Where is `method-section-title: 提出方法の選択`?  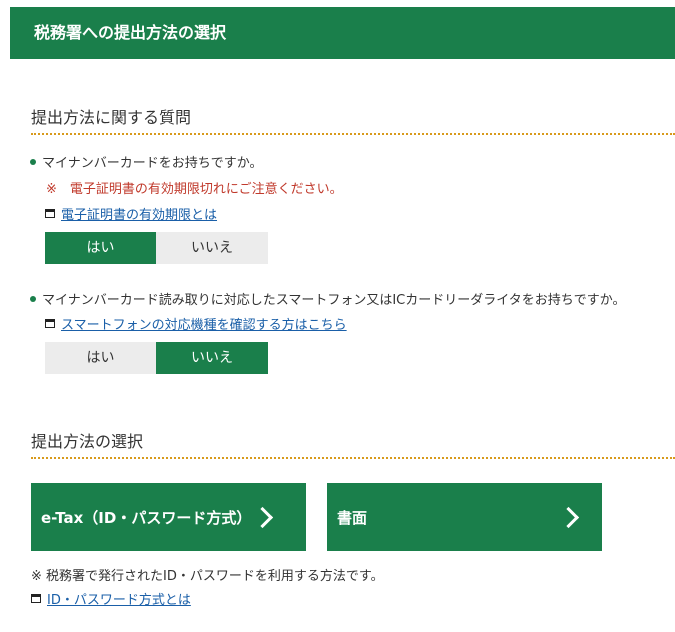
method-section-title: 提出方法の選択 is located at coordinates (87, 441).